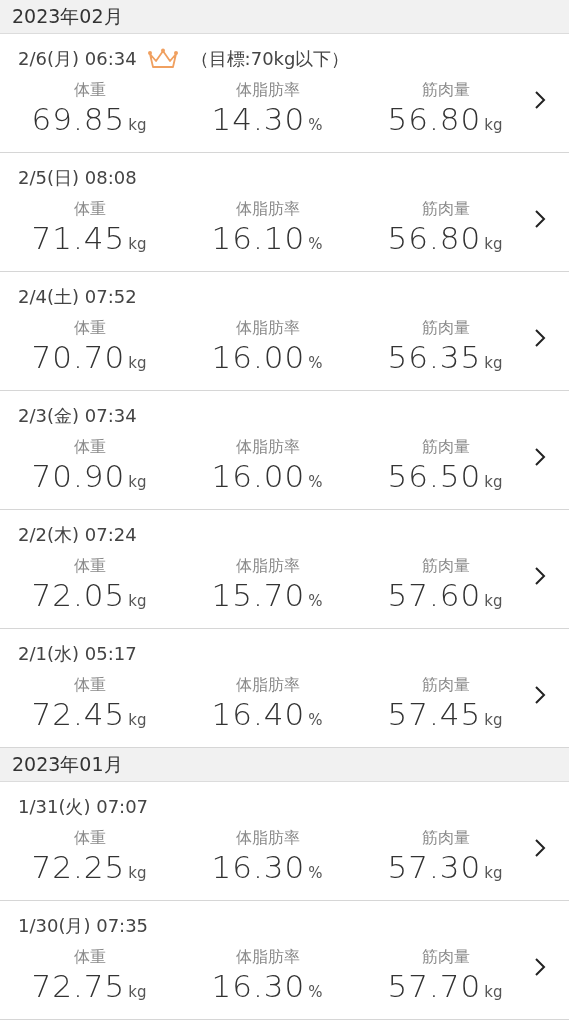 The width and height of the screenshot is (569, 1024). What do you see at coordinates (78, 867) in the screenshot?
I see `metric-value: 72.25` at bounding box center [78, 867].